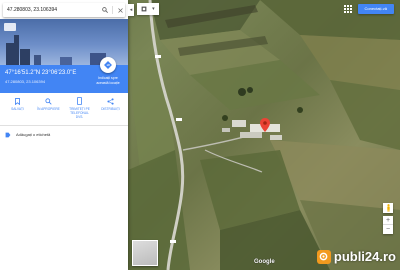 The image size is (400, 270). I want to click on account-area: Conectați-vă, so click(368, 9).